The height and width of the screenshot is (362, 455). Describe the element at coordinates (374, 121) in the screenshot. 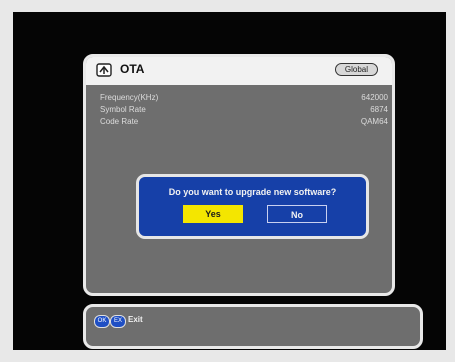

I see `code-rate-value: QAM64` at that location.